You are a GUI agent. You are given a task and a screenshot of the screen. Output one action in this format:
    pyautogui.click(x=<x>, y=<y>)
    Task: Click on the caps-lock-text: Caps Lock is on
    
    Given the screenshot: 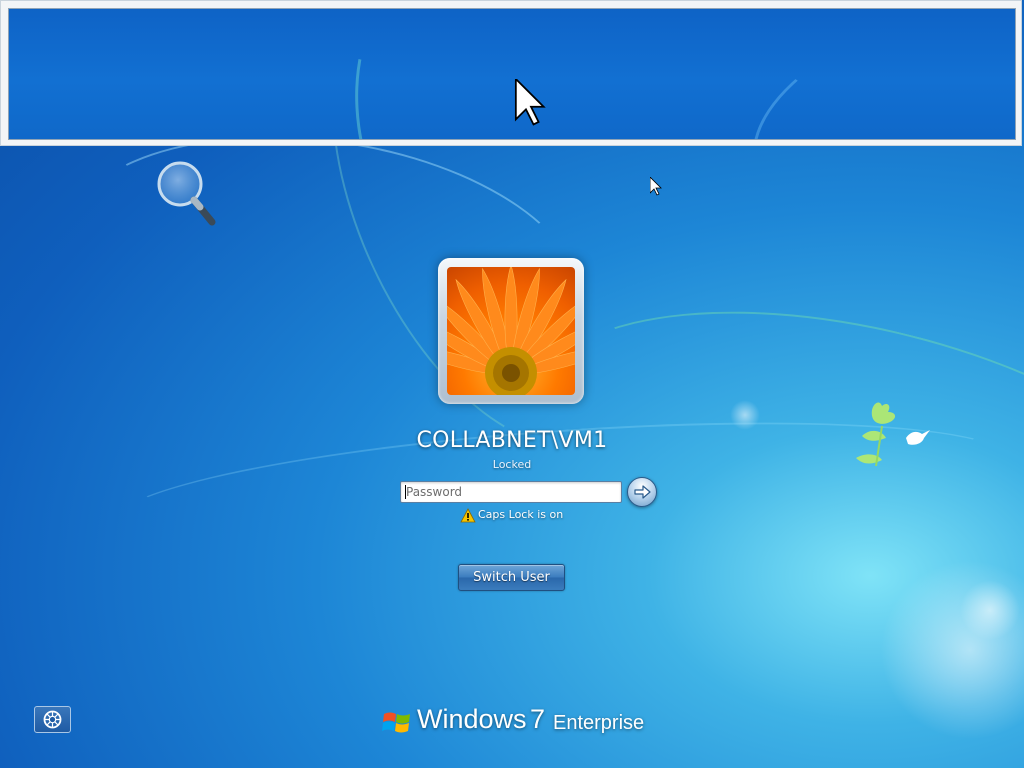 What is the action you would take?
    pyautogui.click(x=521, y=514)
    